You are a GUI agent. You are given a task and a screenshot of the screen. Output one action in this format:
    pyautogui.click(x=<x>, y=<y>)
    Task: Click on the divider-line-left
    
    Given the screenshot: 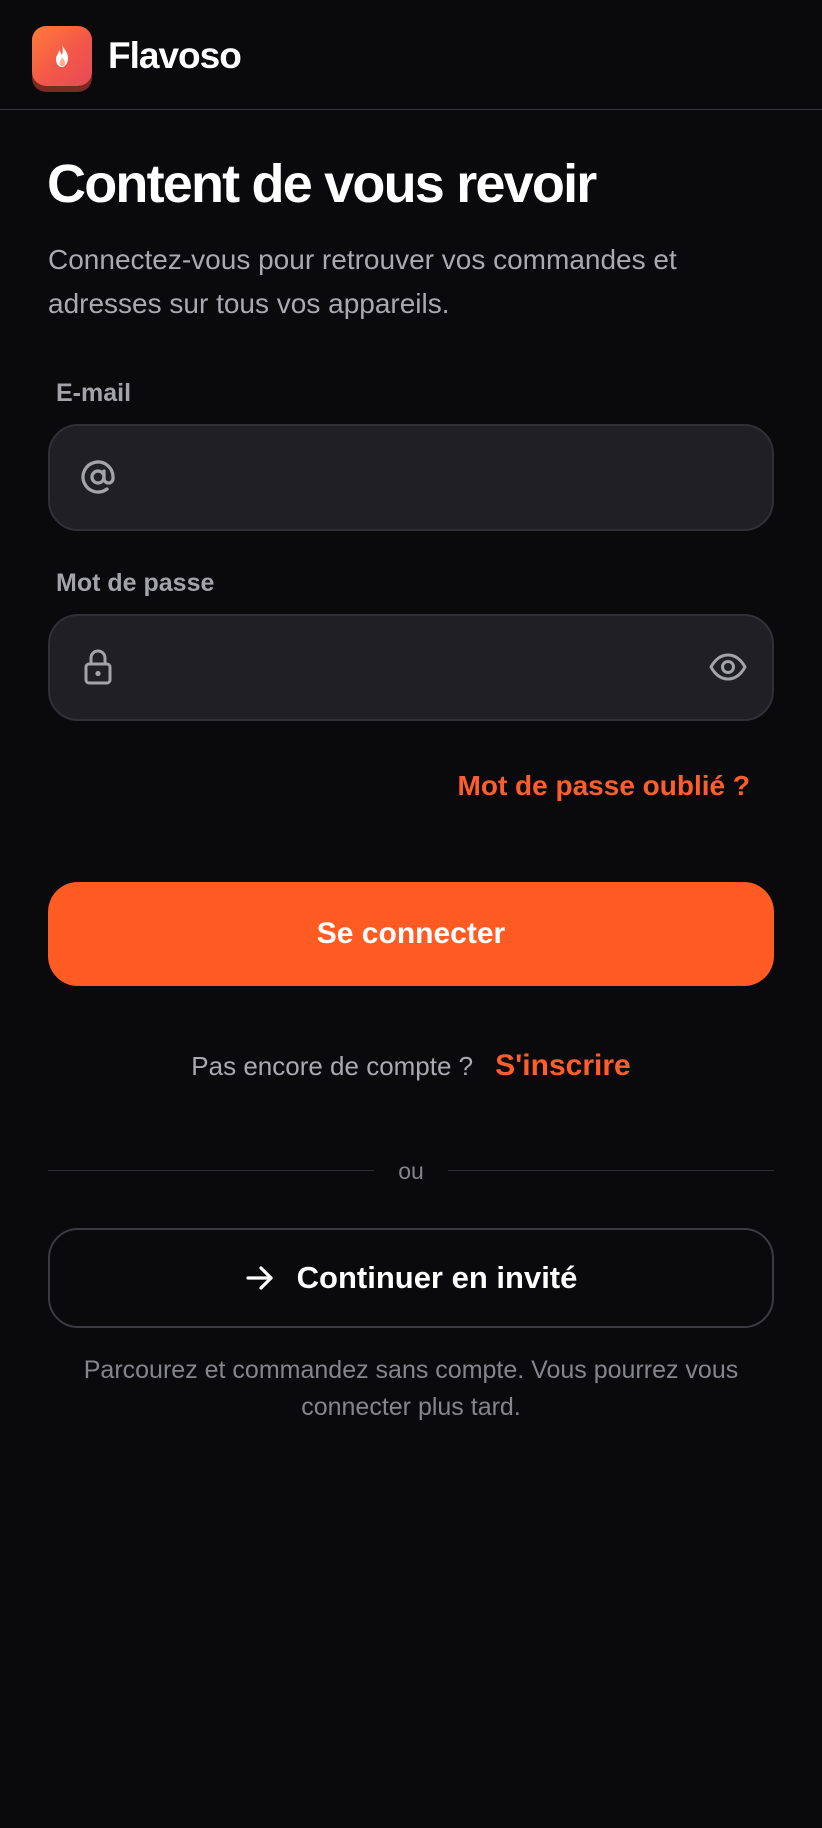 What is the action you would take?
    pyautogui.click(x=211, y=1170)
    